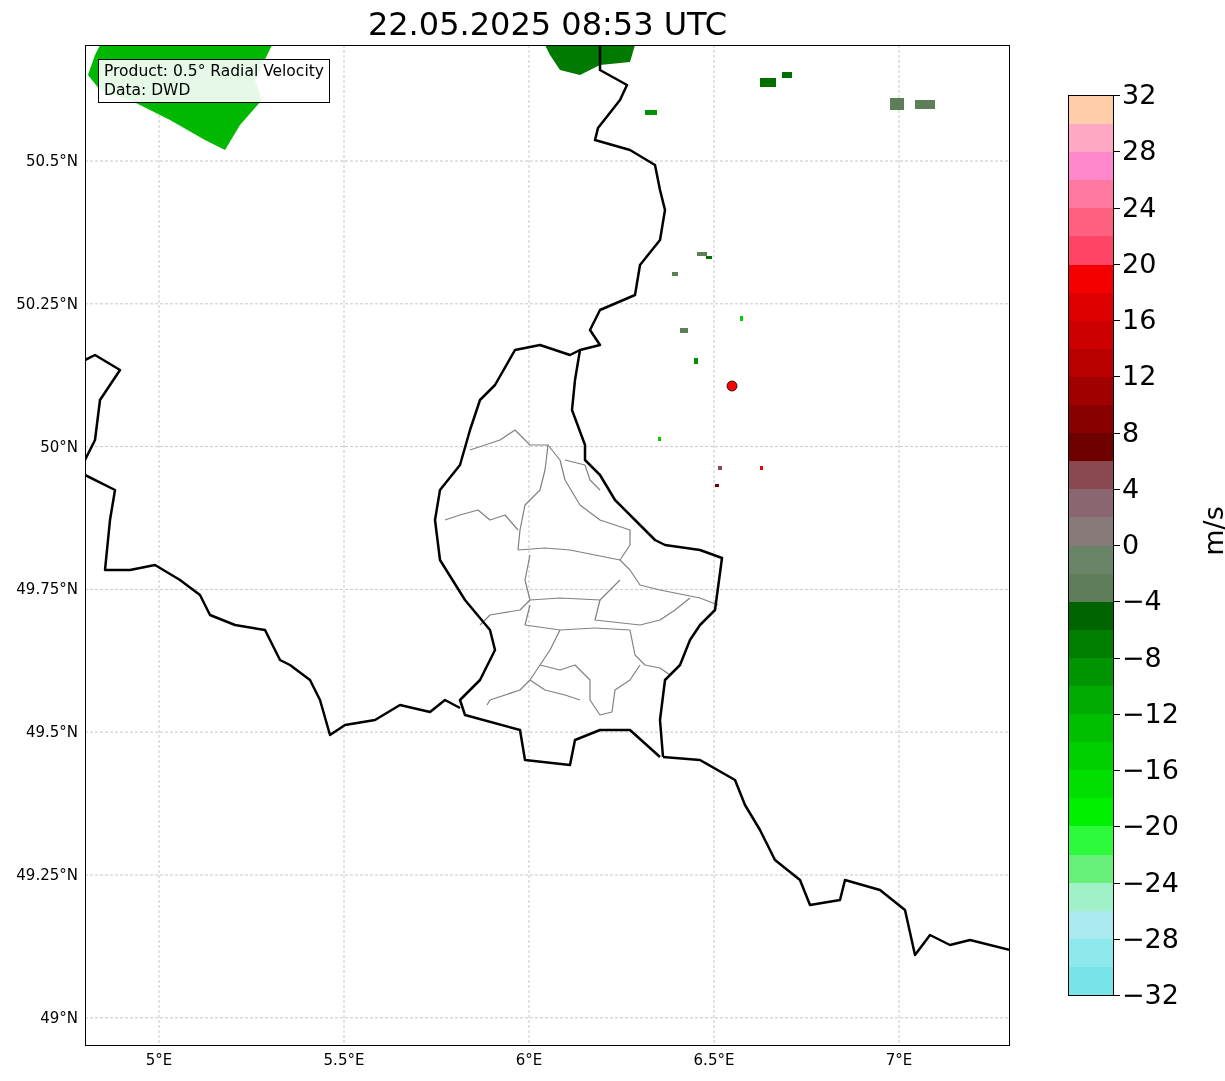 This screenshot has height=1081, width=1225. I want to click on colorbar-tick-label: 28, so click(1139, 151).